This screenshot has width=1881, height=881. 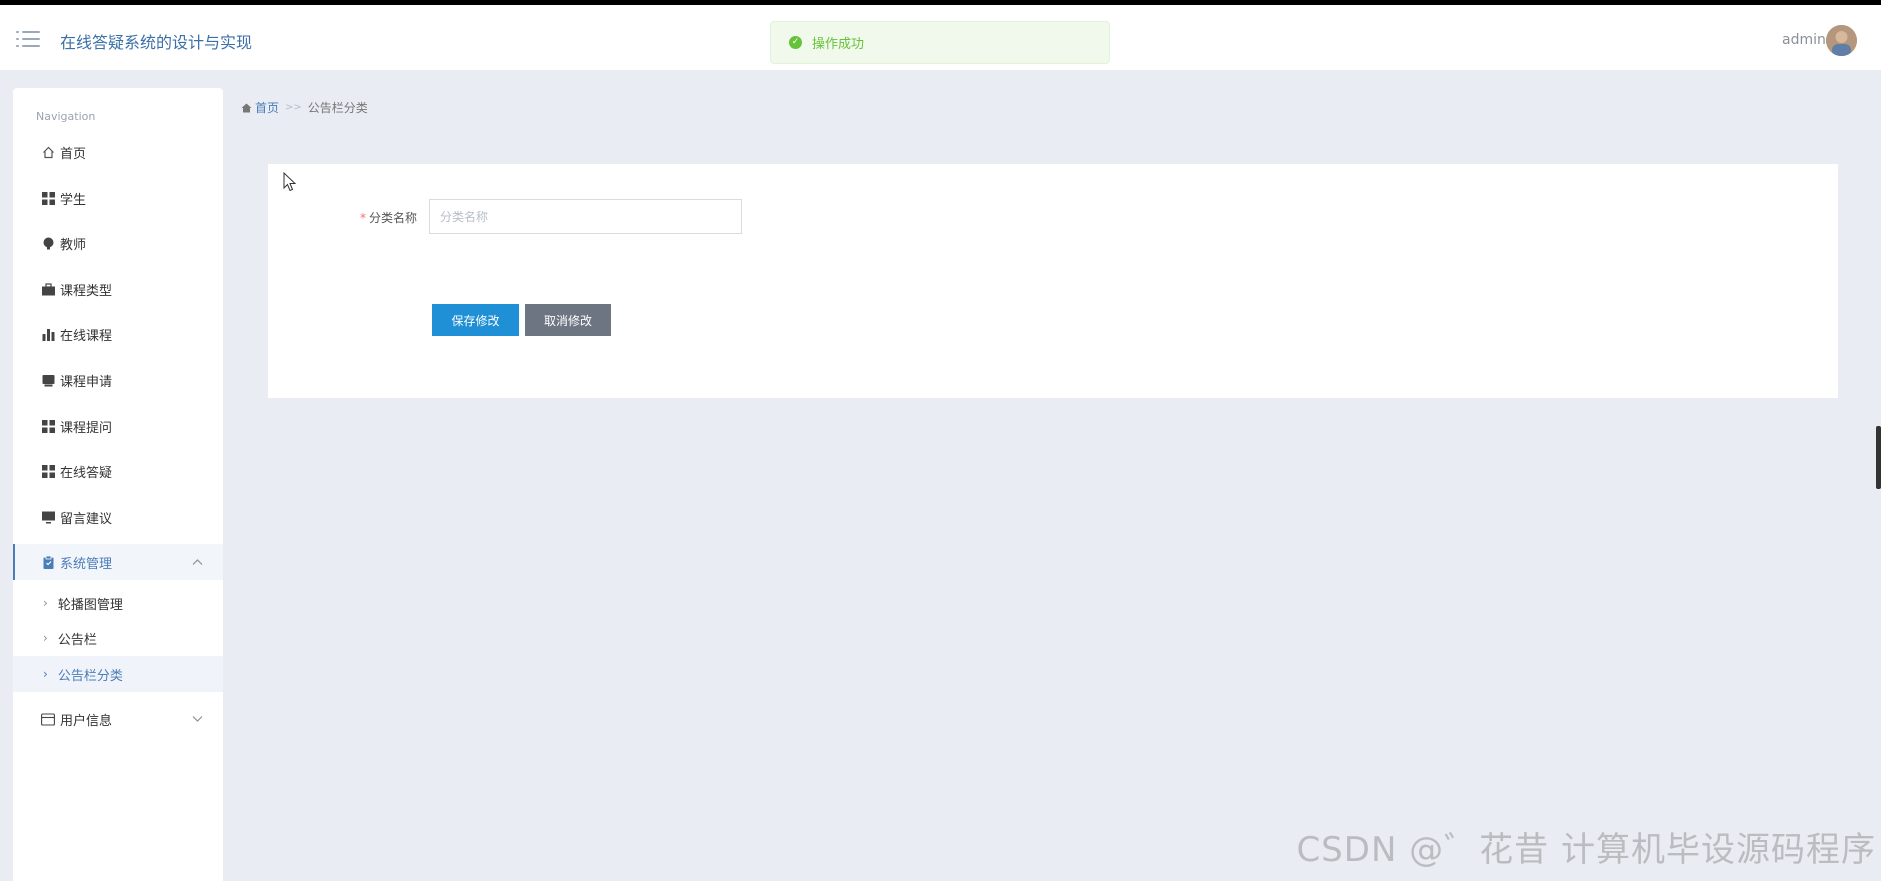 I want to click on sidebar-item-home: 首页, so click(x=118, y=152).